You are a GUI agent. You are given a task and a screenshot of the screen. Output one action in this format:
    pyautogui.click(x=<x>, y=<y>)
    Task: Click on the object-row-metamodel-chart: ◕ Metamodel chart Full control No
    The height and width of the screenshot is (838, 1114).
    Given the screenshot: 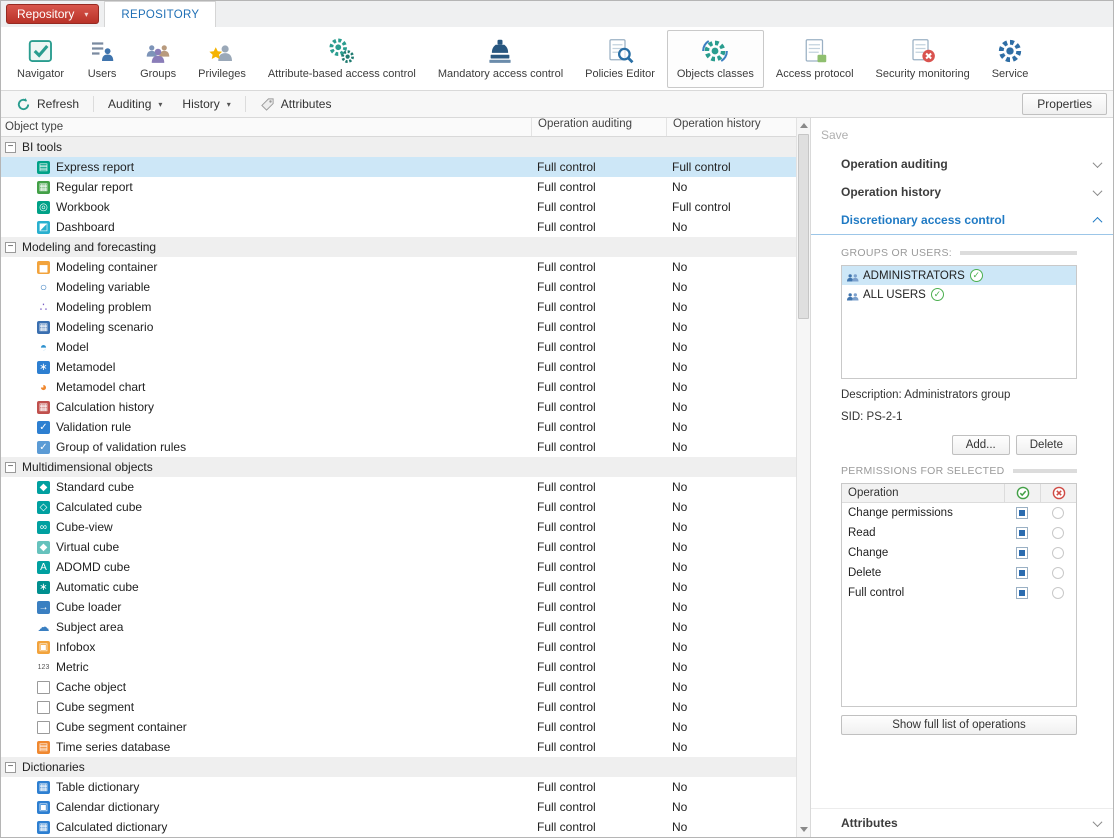 What is the action you would take?
    pyautogui.click(x=398, y=387)
    